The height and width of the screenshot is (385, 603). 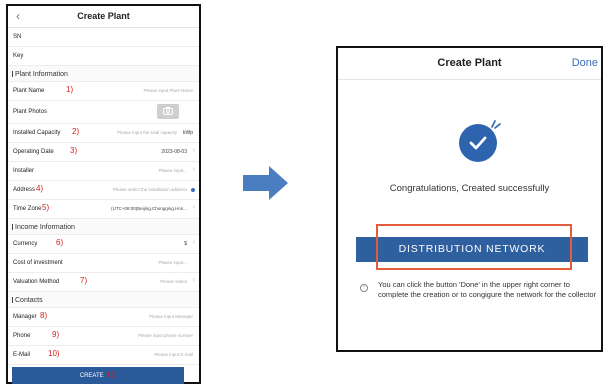 I want to click on contacts-section: Contacts, so click(x=103, y=300).